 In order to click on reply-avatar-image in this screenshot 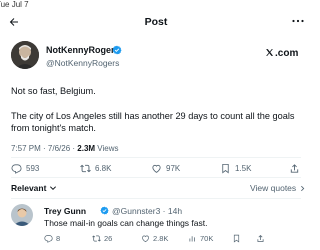, I will do `click(22, 215)`.